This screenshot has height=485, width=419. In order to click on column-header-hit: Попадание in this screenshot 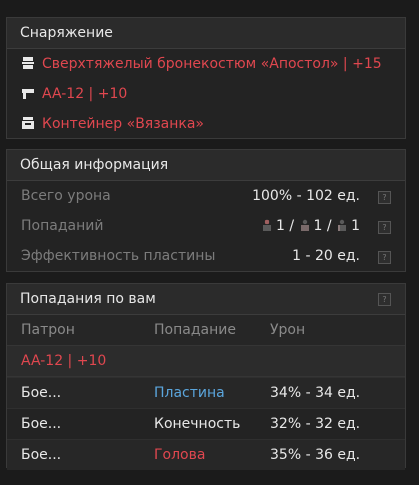, I will do `click(195, 330)`.